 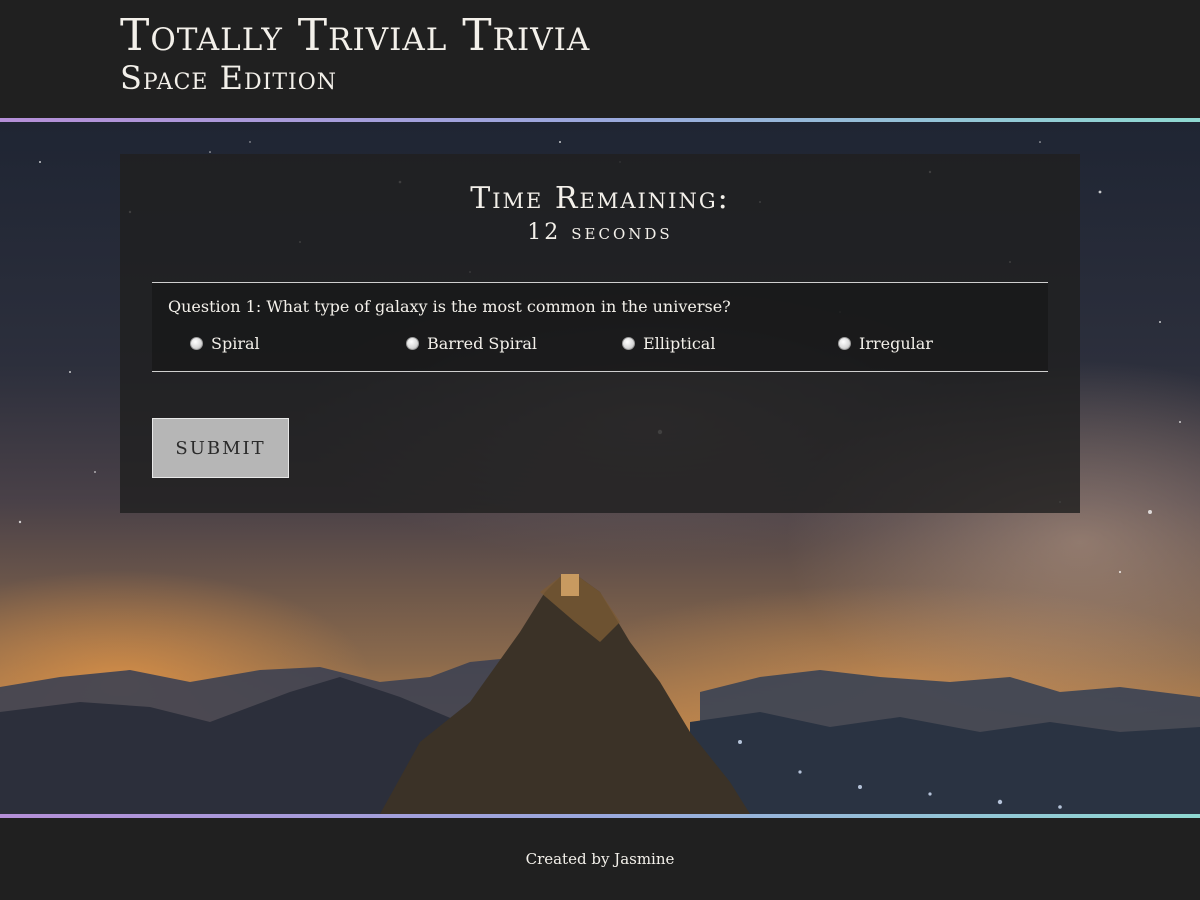 I want to click on option-label: Irregular, so click(x=896, y=343).